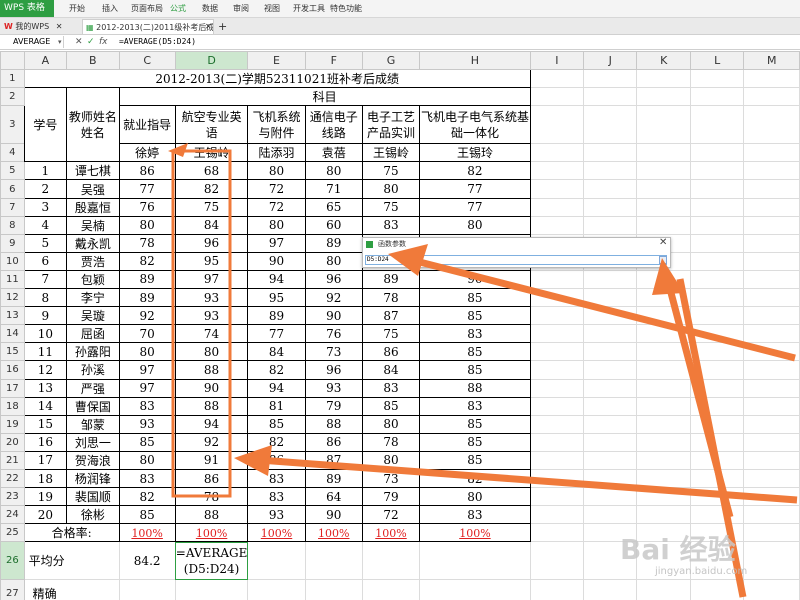 This screenshot has height=600, width=800. I want to click on column-header: J, so click(610, 61).